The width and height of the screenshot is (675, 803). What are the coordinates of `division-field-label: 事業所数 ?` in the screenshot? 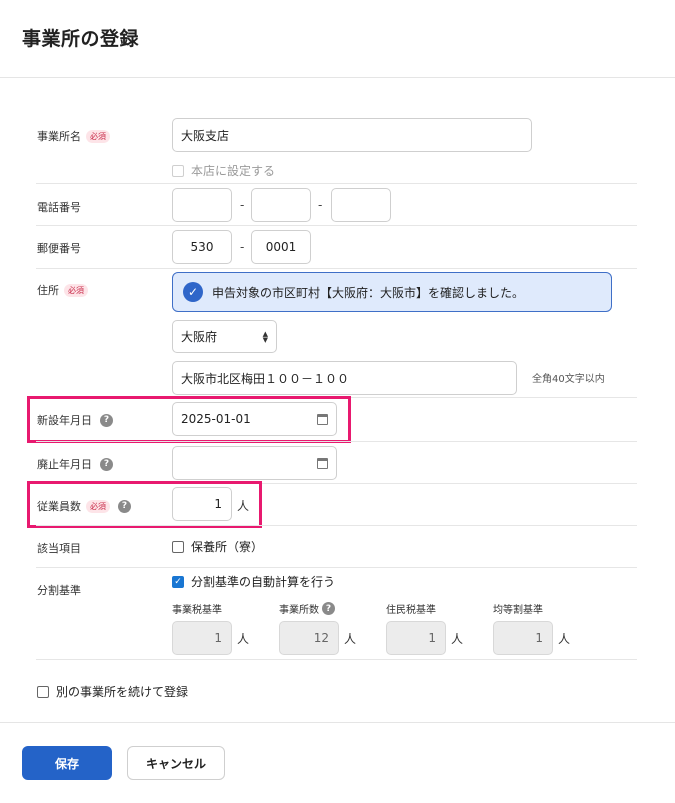 It's located at (307, 608).